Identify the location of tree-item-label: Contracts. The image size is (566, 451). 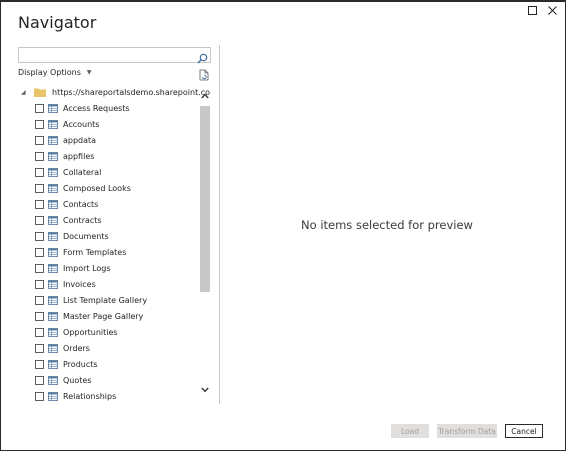
(82, 220).